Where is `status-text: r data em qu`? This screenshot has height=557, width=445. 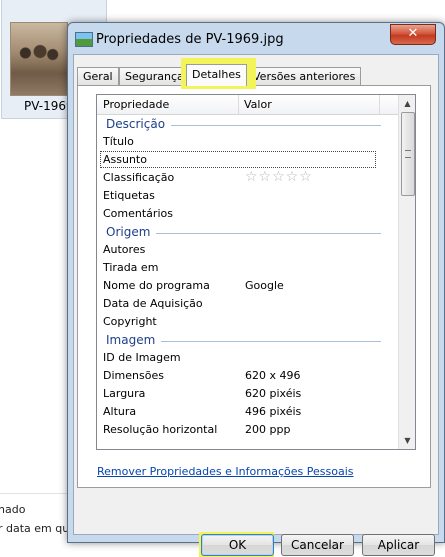
status-text: r data em qu is located at coordinates (35, 528).